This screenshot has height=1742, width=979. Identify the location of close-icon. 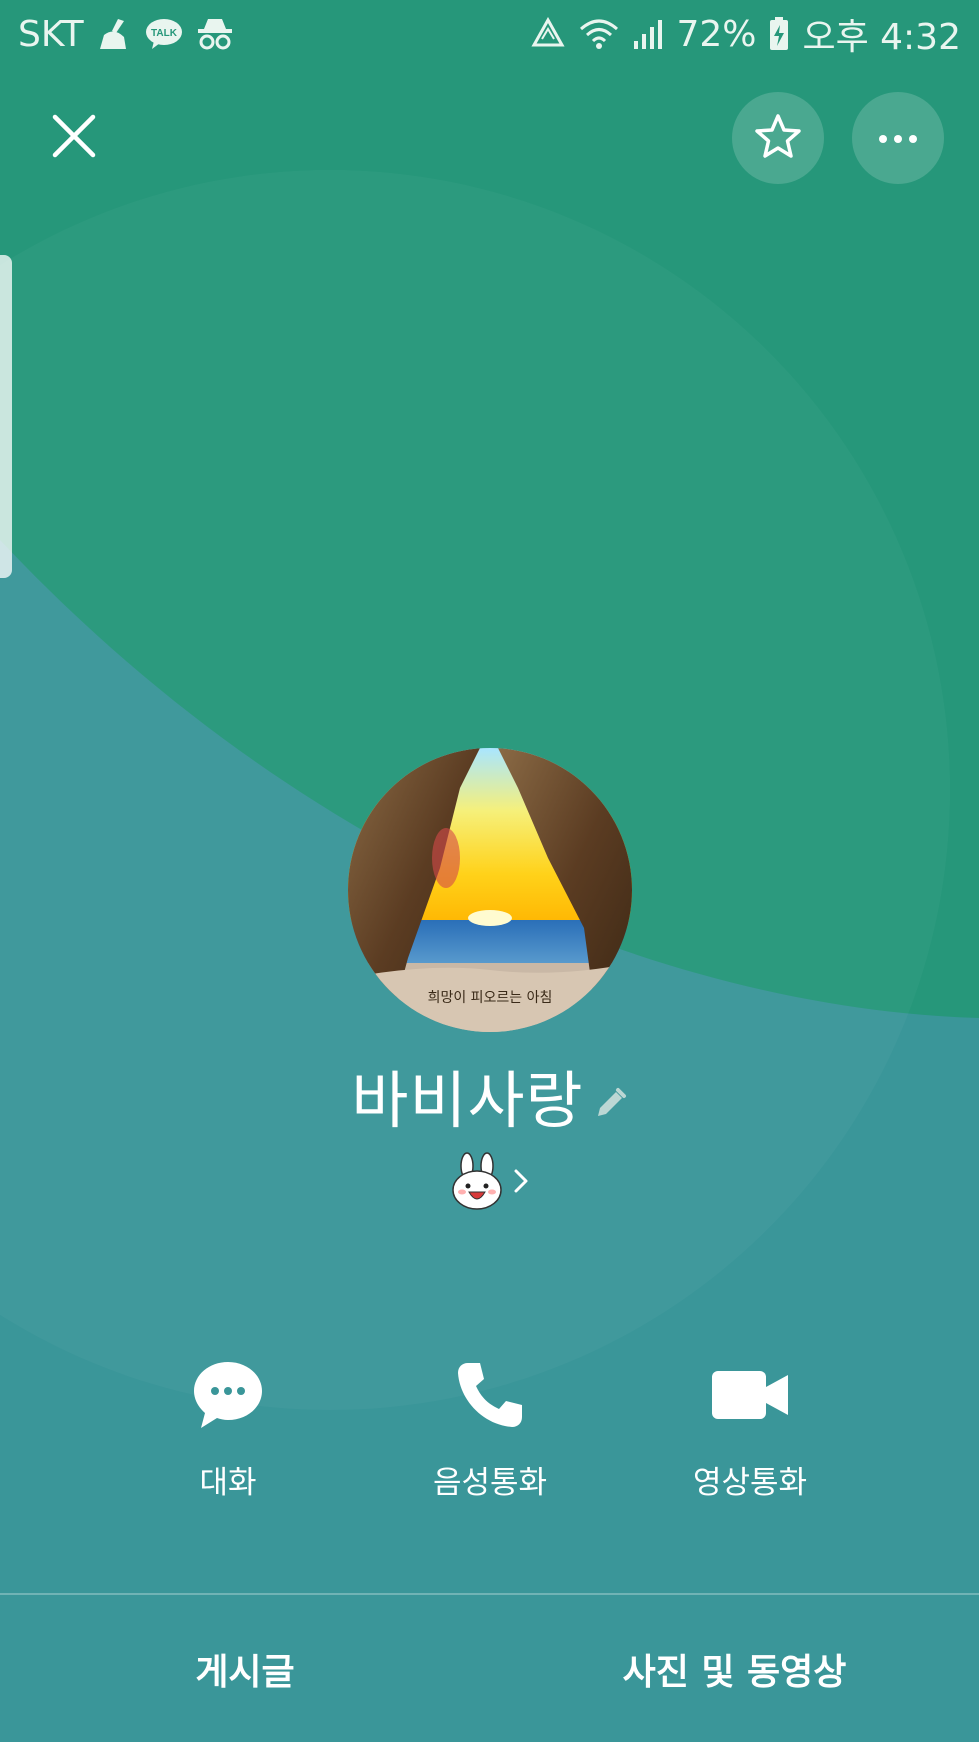
(74, 138).